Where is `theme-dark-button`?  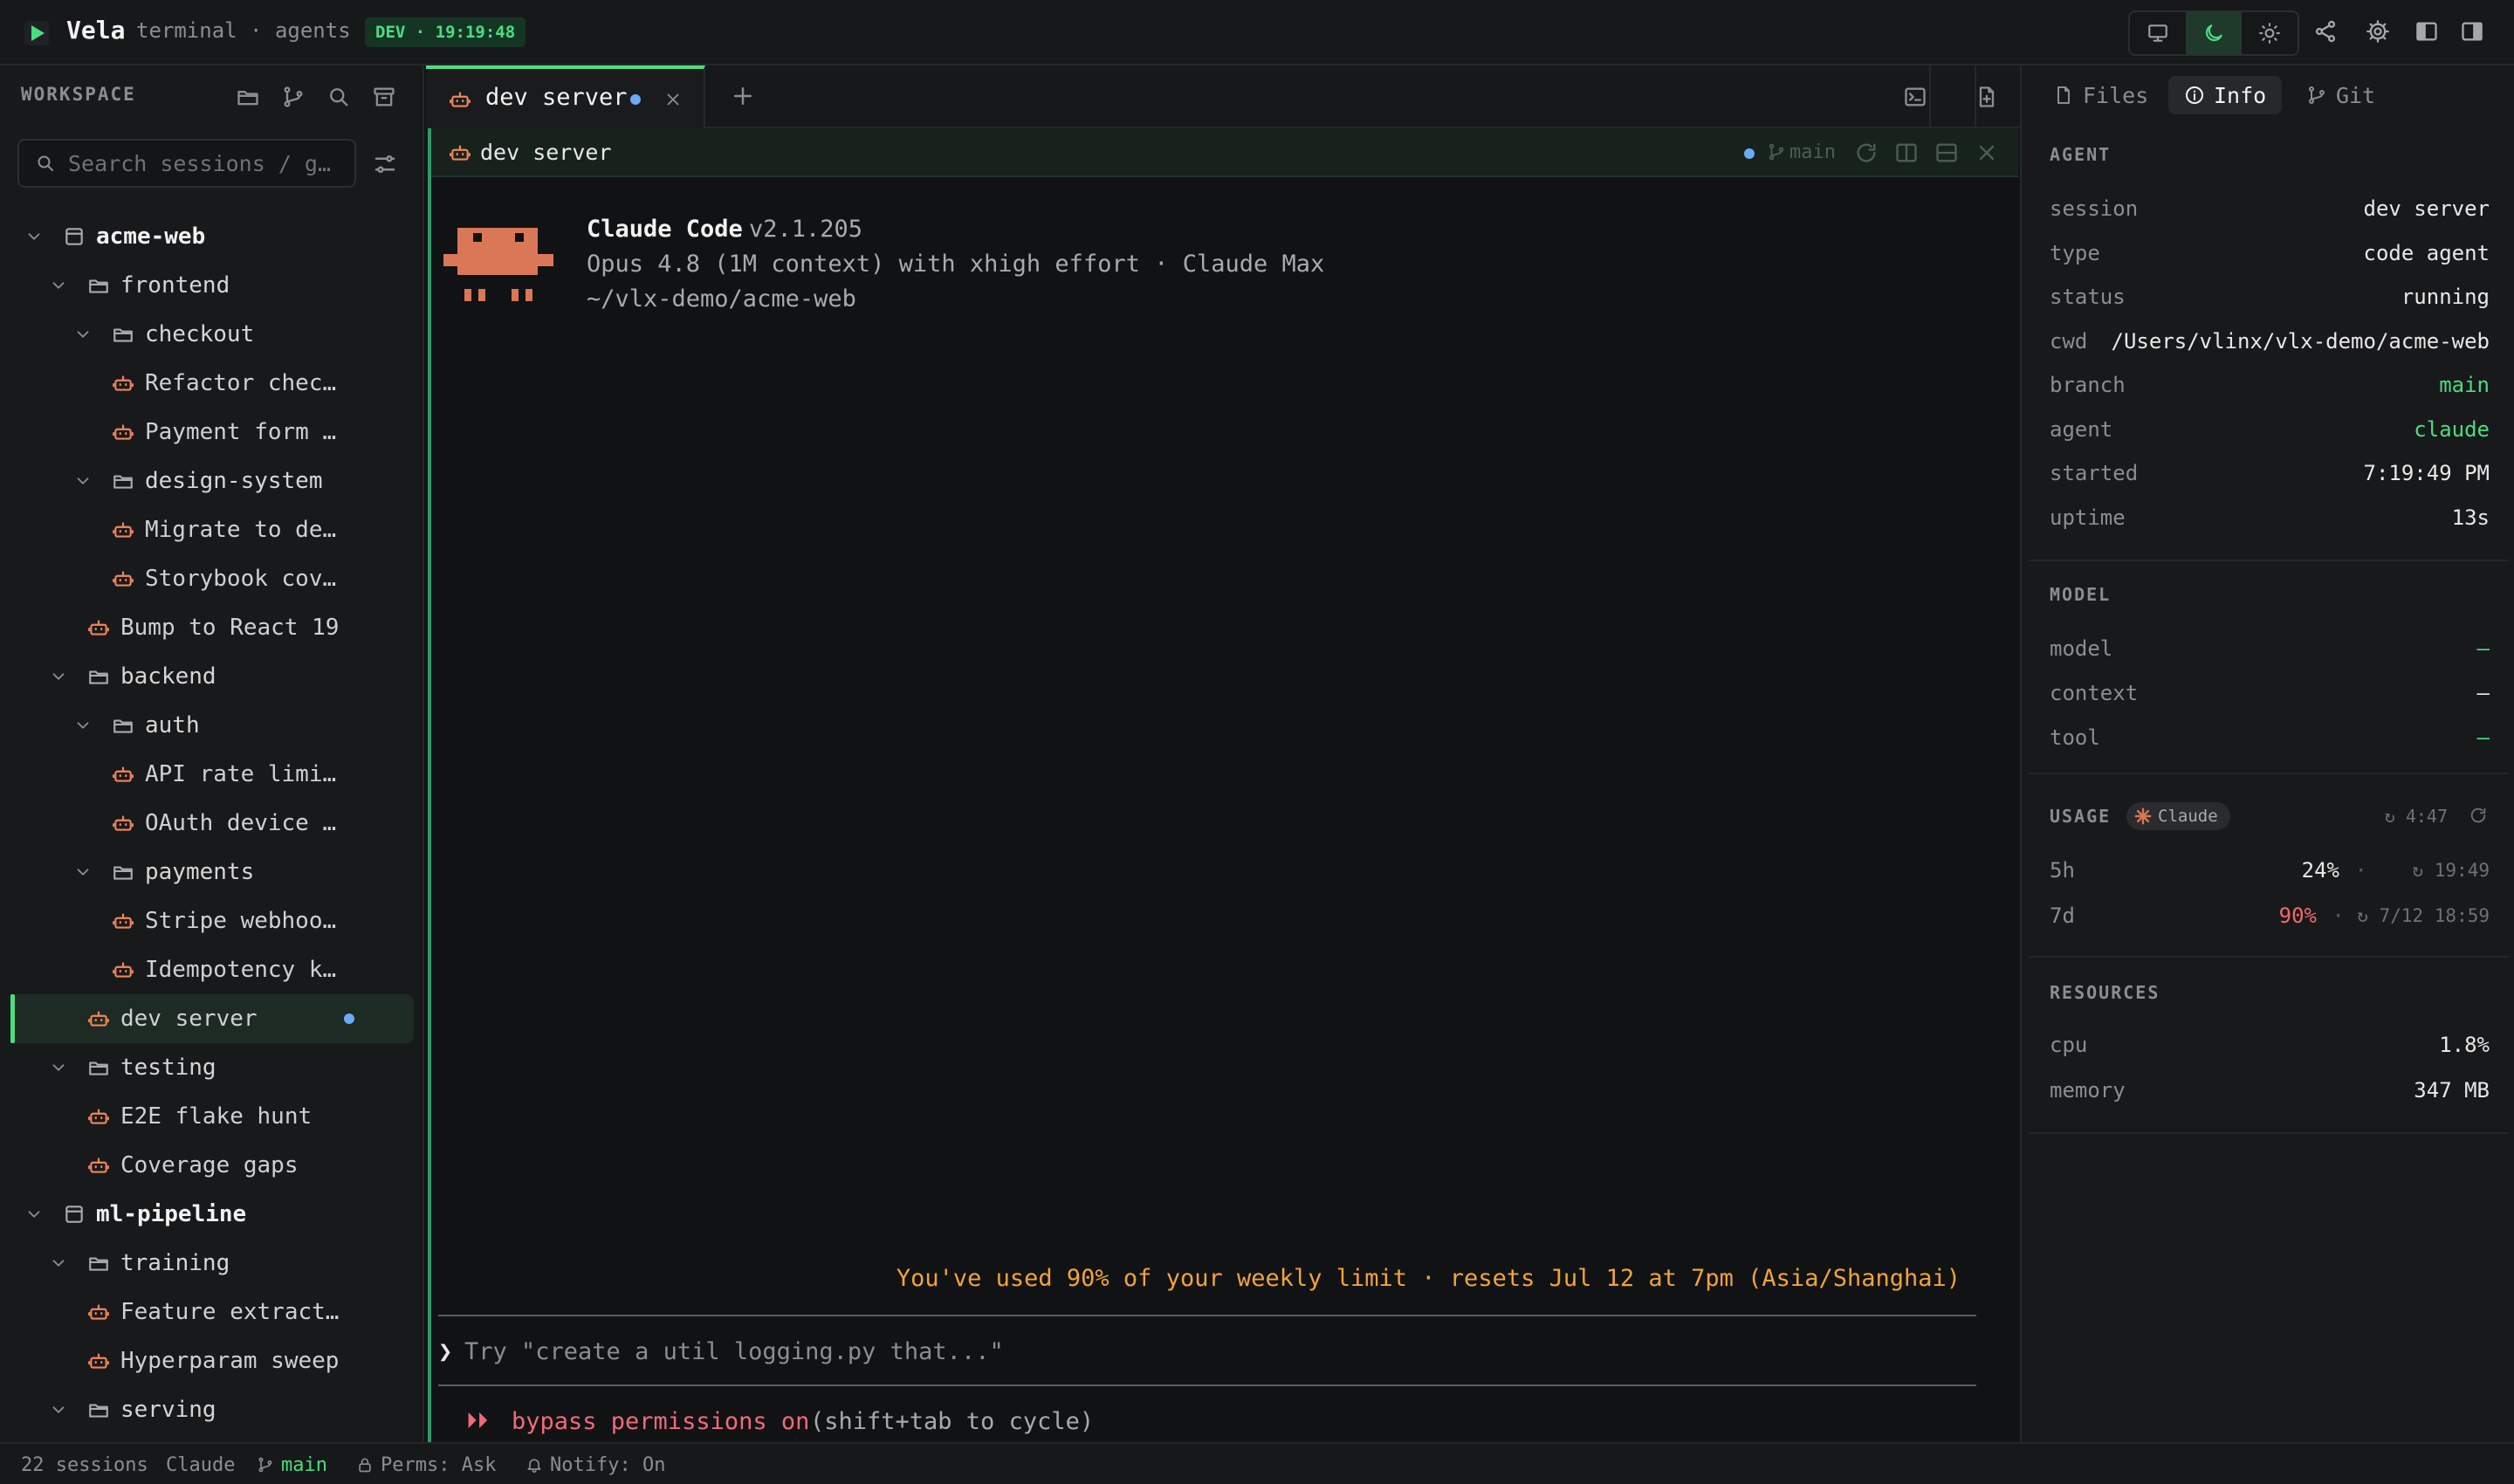
theme-dark-button is located at coordinates (2214, 33).